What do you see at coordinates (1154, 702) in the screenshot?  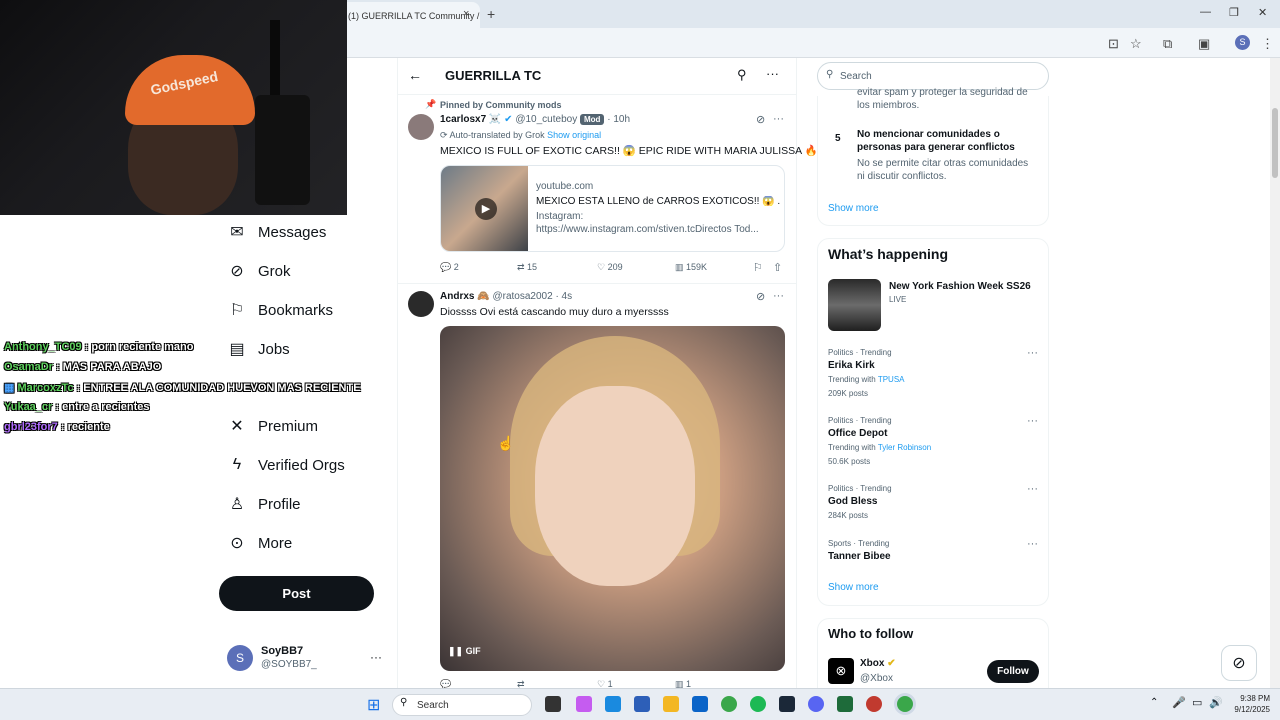 I see `tray-chevron-icon: ⌃` at bounding box center [1154, 702].